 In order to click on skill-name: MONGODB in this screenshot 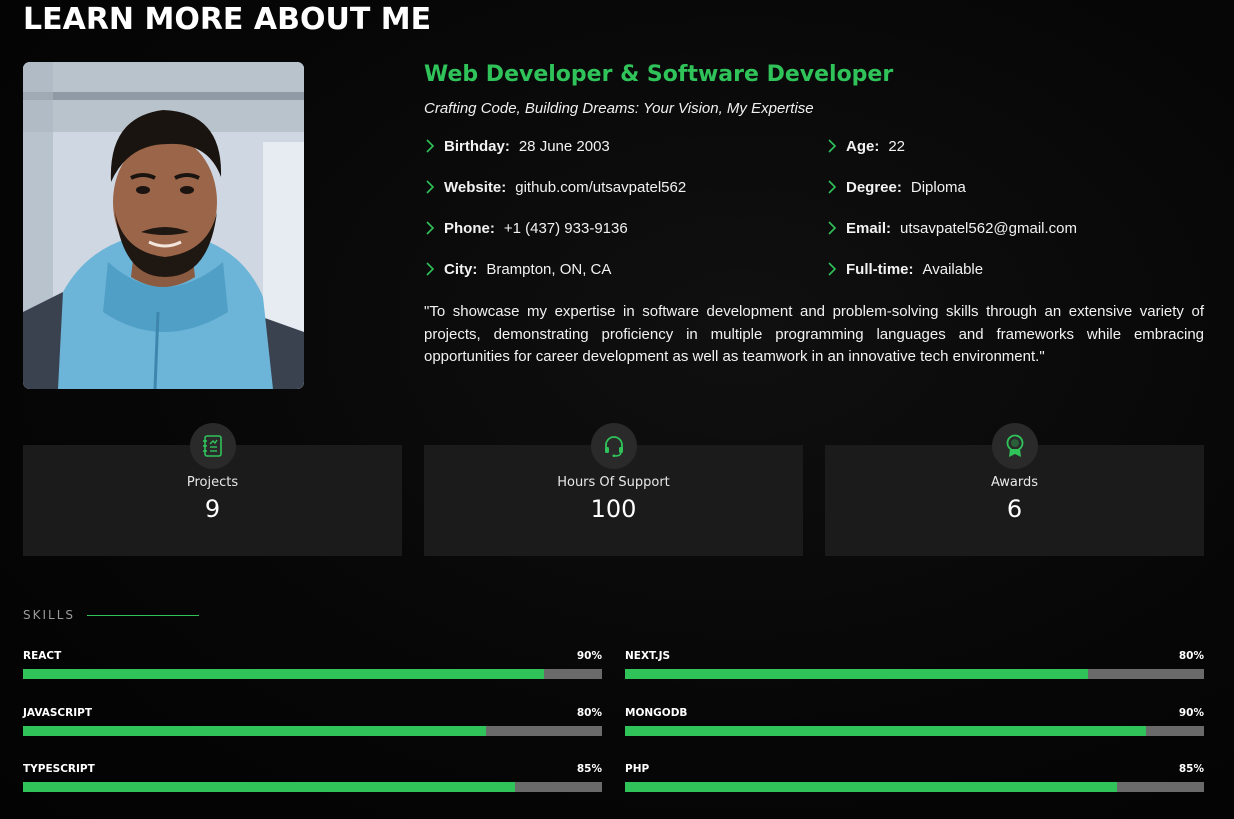, I will do `click(656, 713)`.